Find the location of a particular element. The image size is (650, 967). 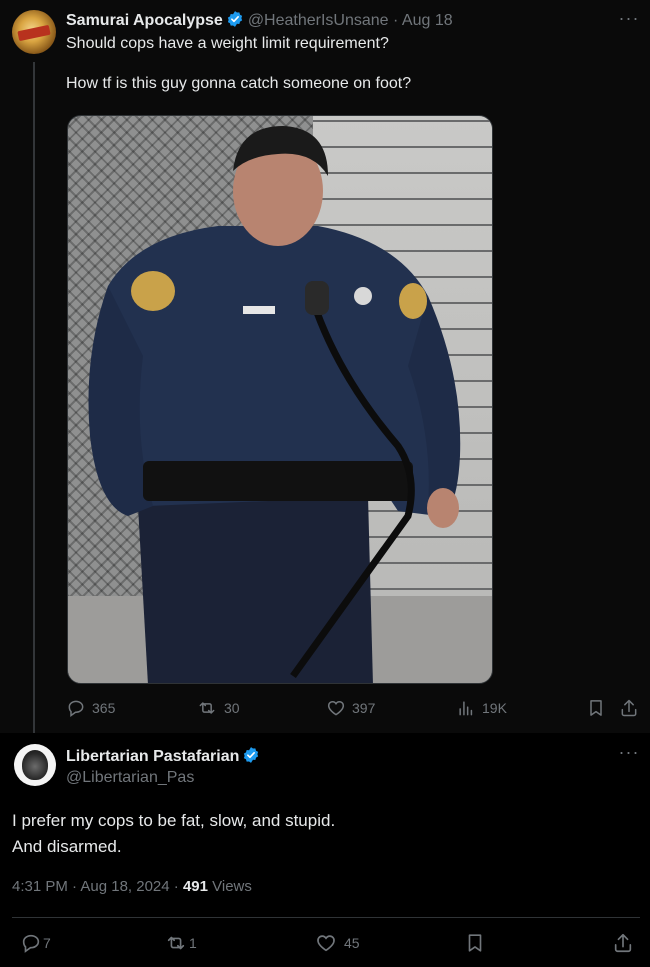

views-button: 19K is located at coordinates (481, 708).